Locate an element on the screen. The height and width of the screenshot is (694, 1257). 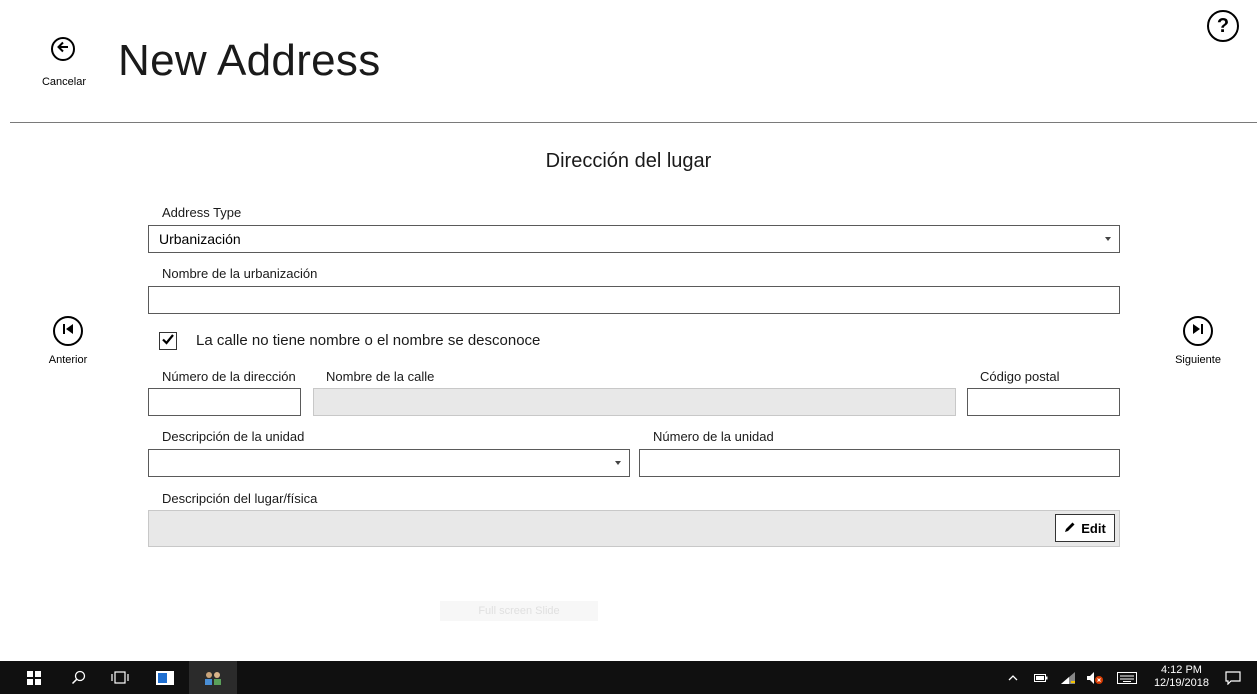
skip-previous-icon is located at coordinates (68, 331).